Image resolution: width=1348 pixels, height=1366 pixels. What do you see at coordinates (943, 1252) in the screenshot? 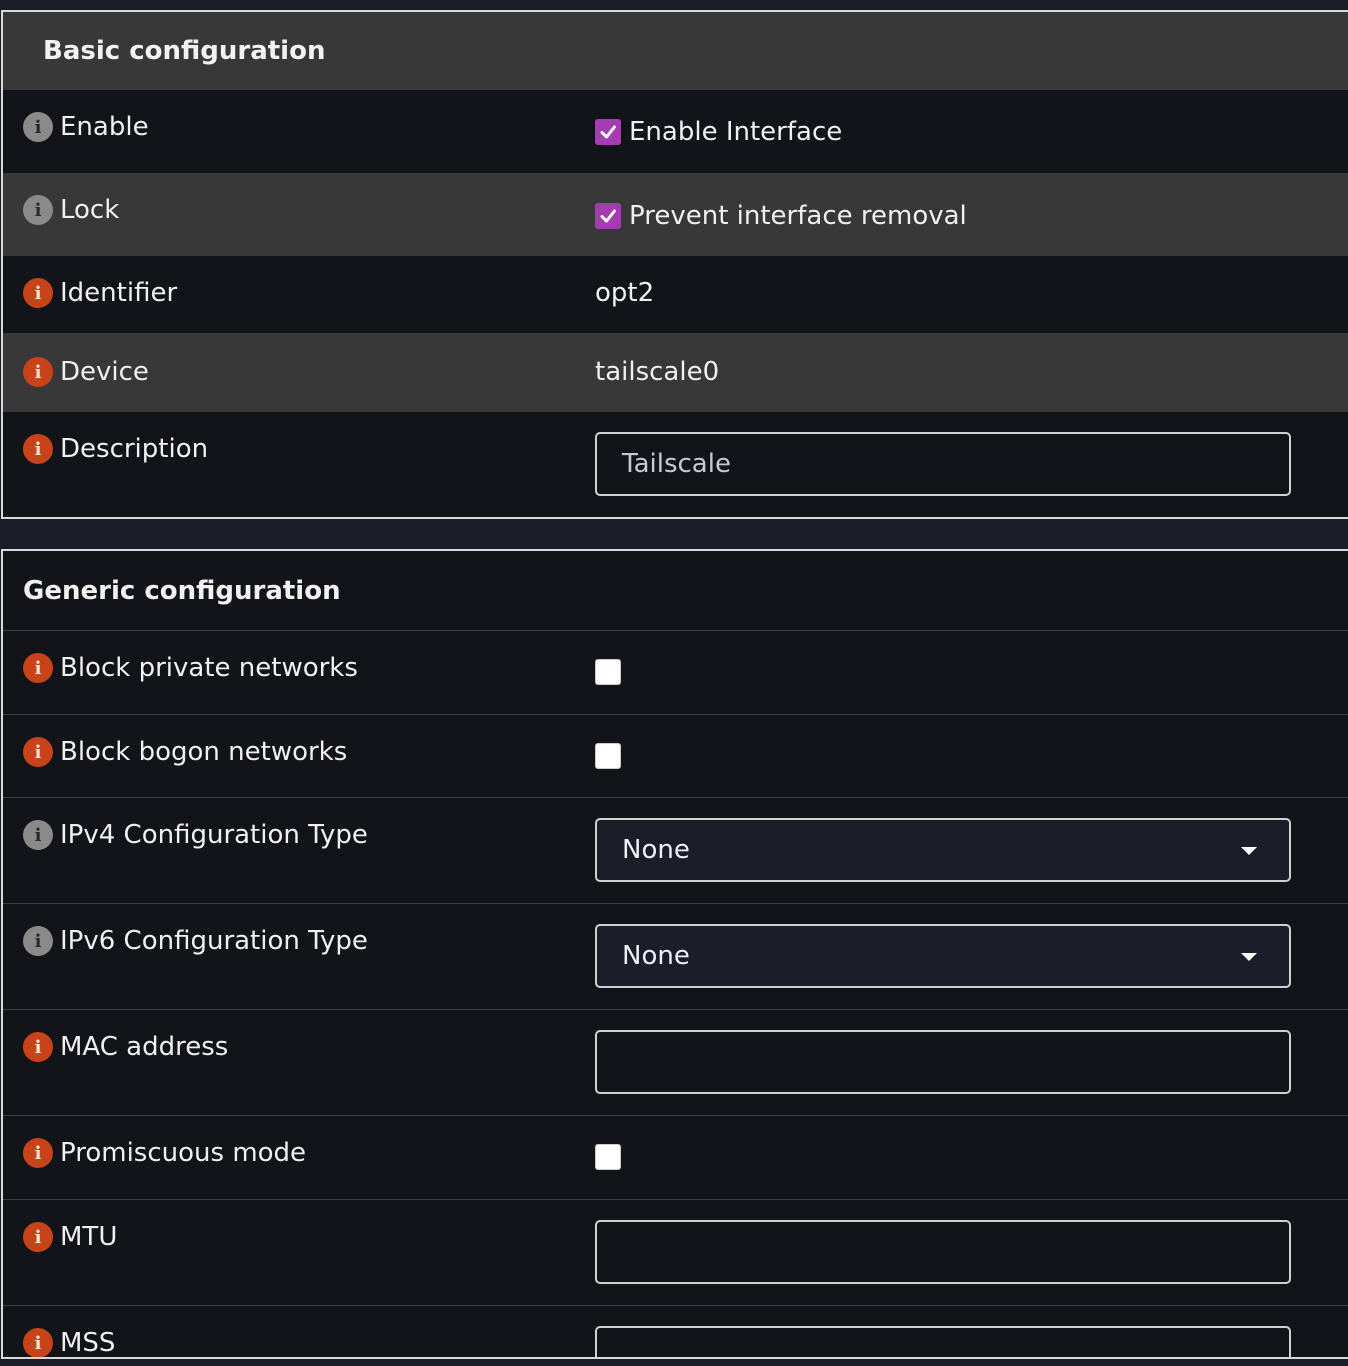
I see `mtu-input` at bounding box center [943, 1252].